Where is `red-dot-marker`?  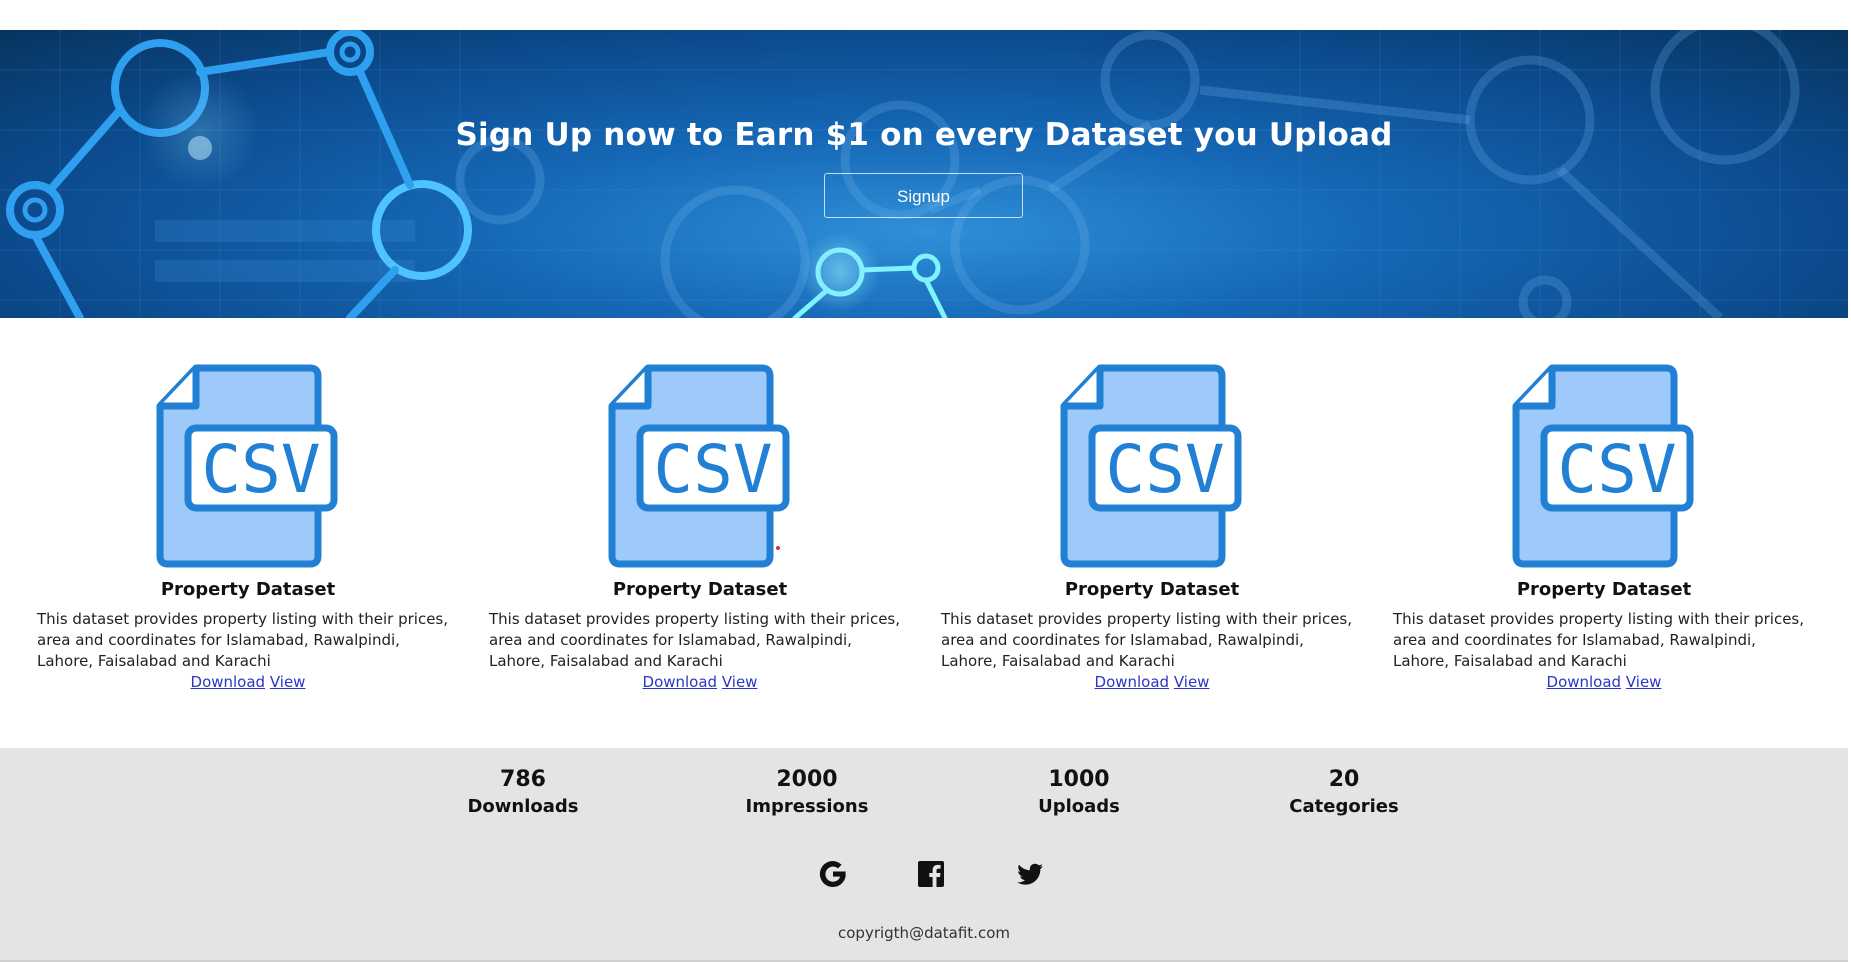
red-dot-marker is located at coordinates (778, 548).